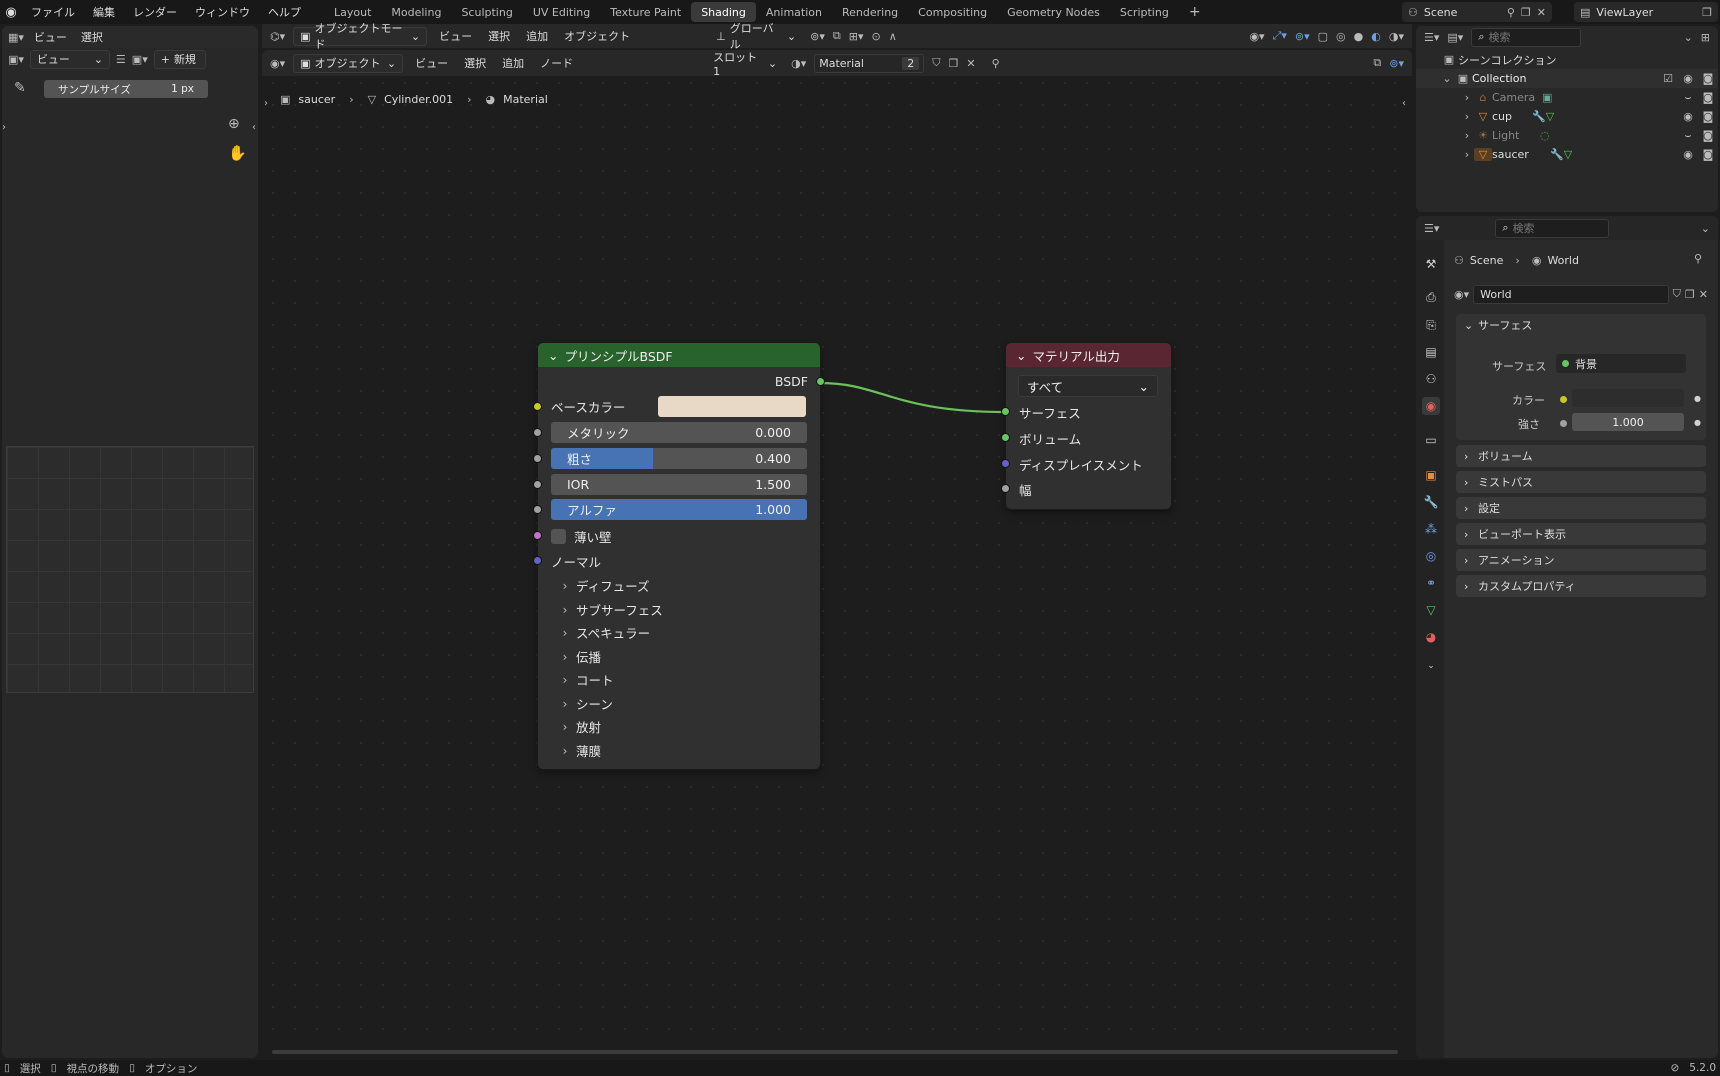  What do you see at coordinates (1447, 78) in the screenshot?
I see `chevron-down-icon: ⌄` at bounding box center [1447, 78].